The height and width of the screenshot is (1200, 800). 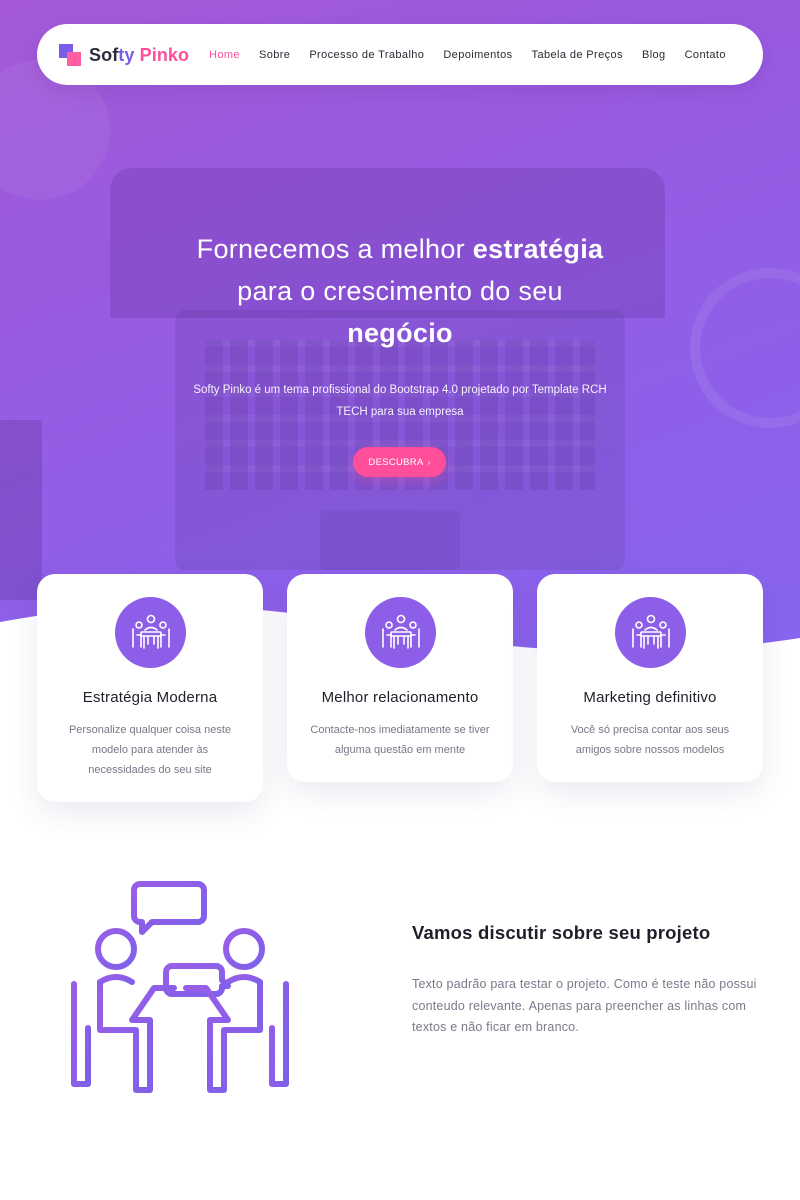 I want to click on hero-background-cup, so click(x=745, y=348).